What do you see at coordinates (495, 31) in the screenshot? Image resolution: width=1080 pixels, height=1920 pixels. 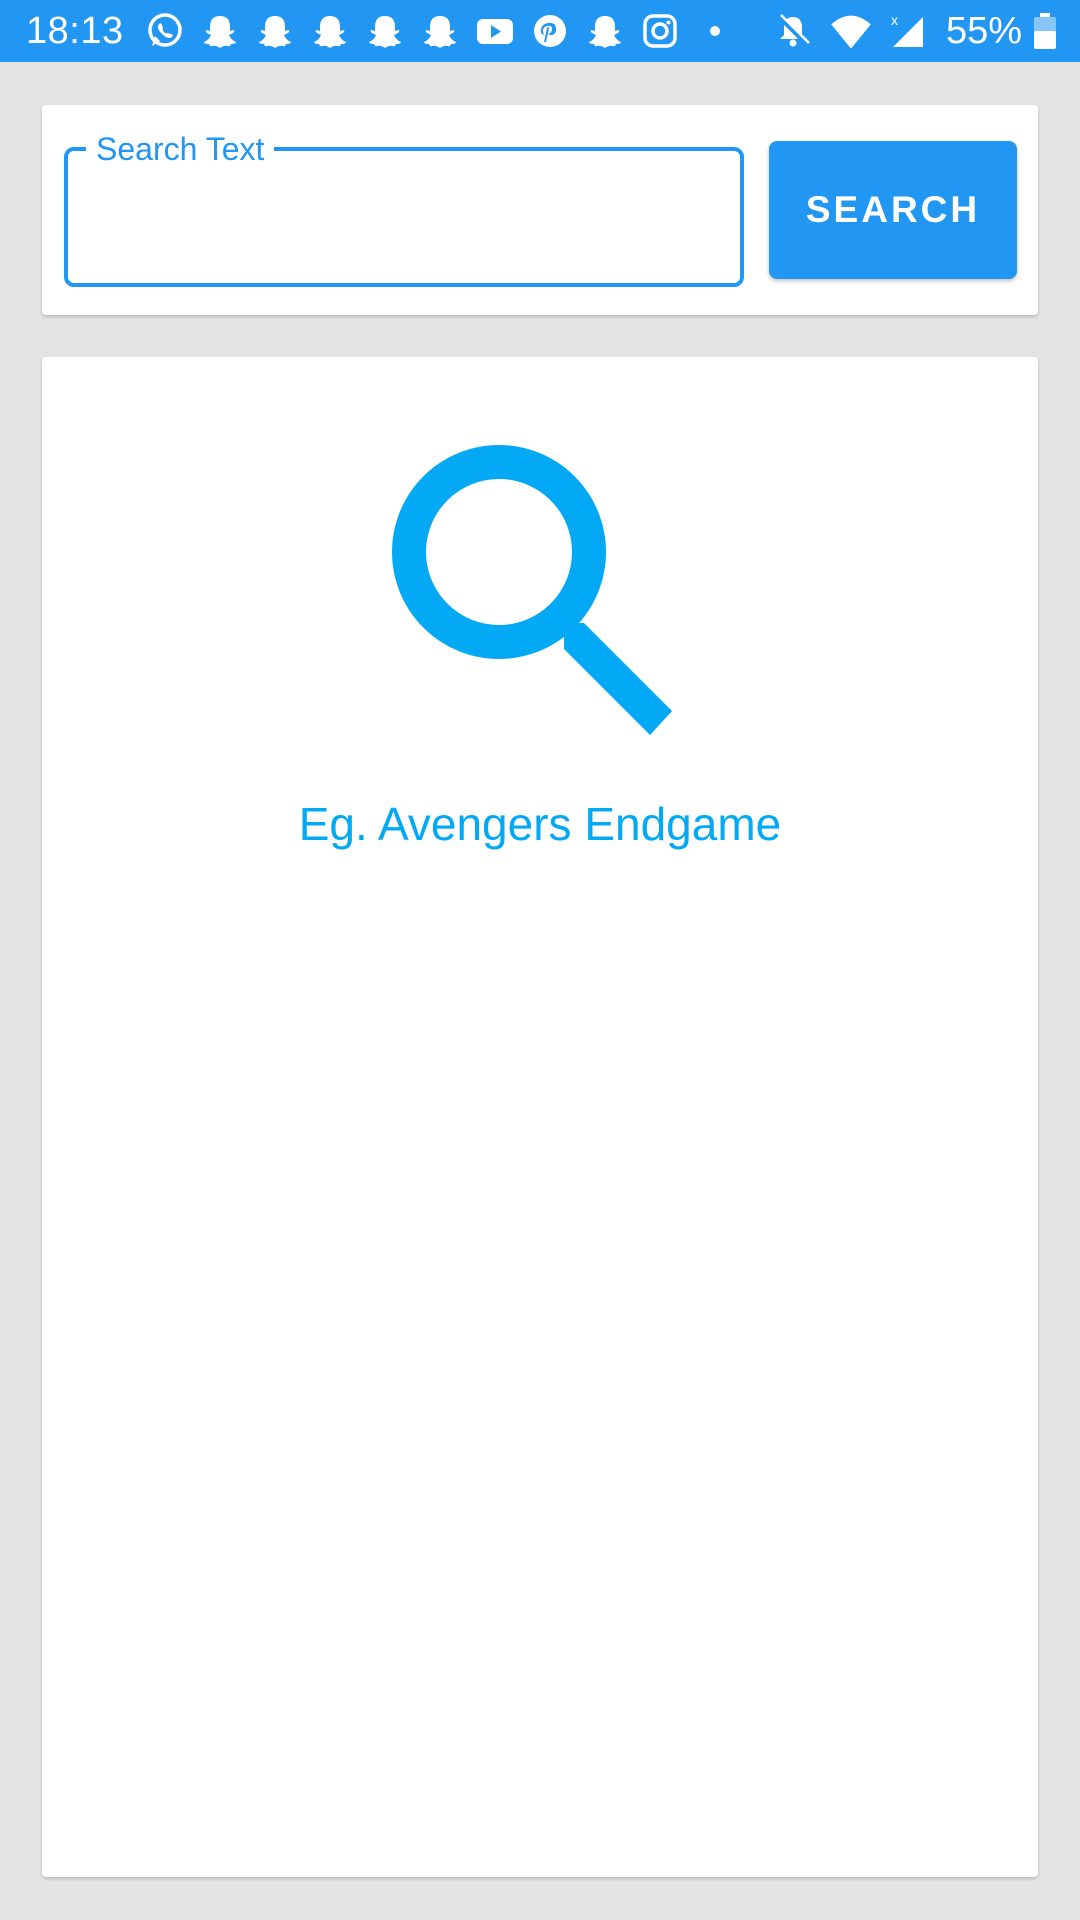 I see `youtube-icon` at bounding box center [495, 31].